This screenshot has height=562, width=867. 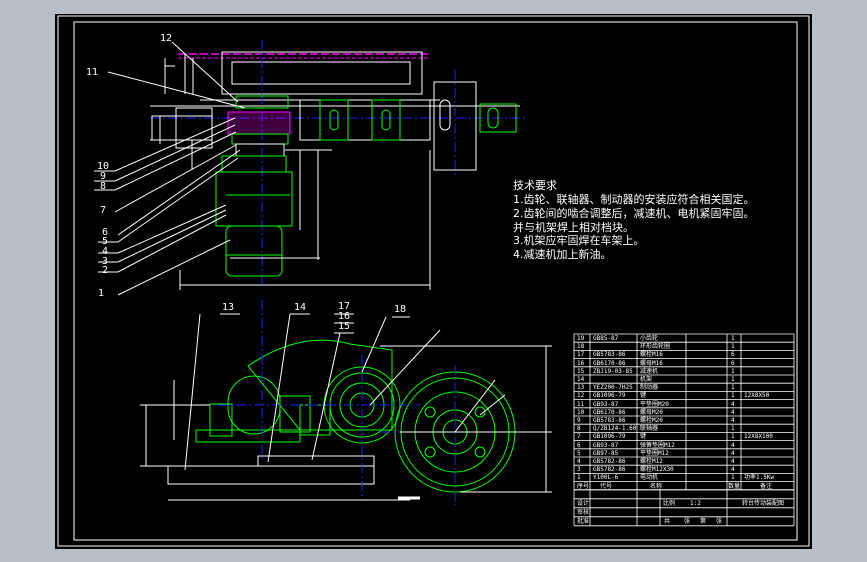 I want to click on title-sheet-d: 张, so click(x=719, y=521).